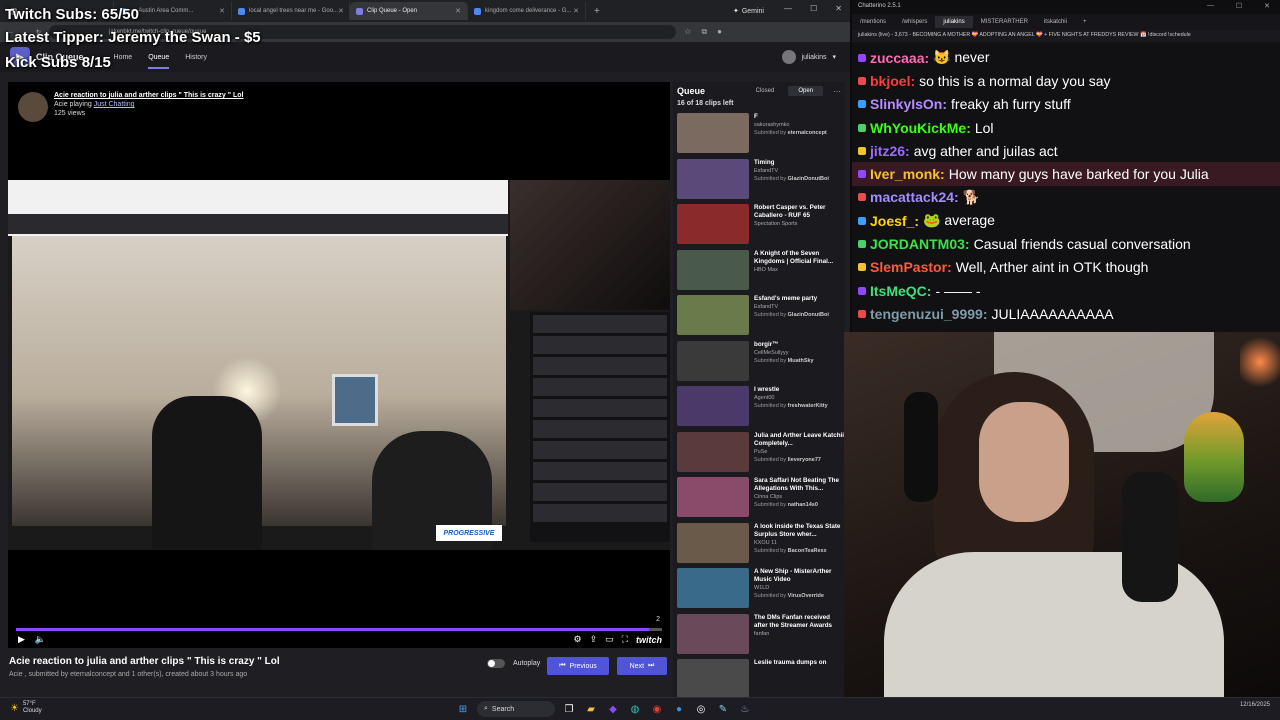 The width and height of the screenshot is (1280, 720). Describe the element at coordinates (719, 32) in the screenshot. I see `profile-icon: ●` at that location.